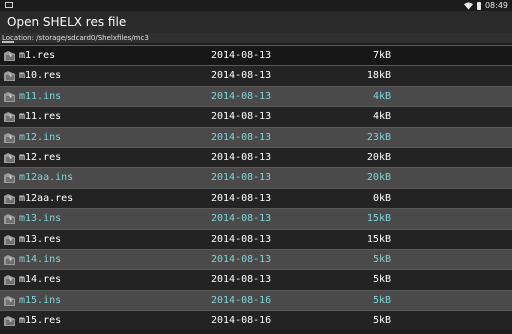 The image size is (512, 334). Describe the element at coordinates (40, 280) in the screenshot. I see `file-name: m14.res` at that location.